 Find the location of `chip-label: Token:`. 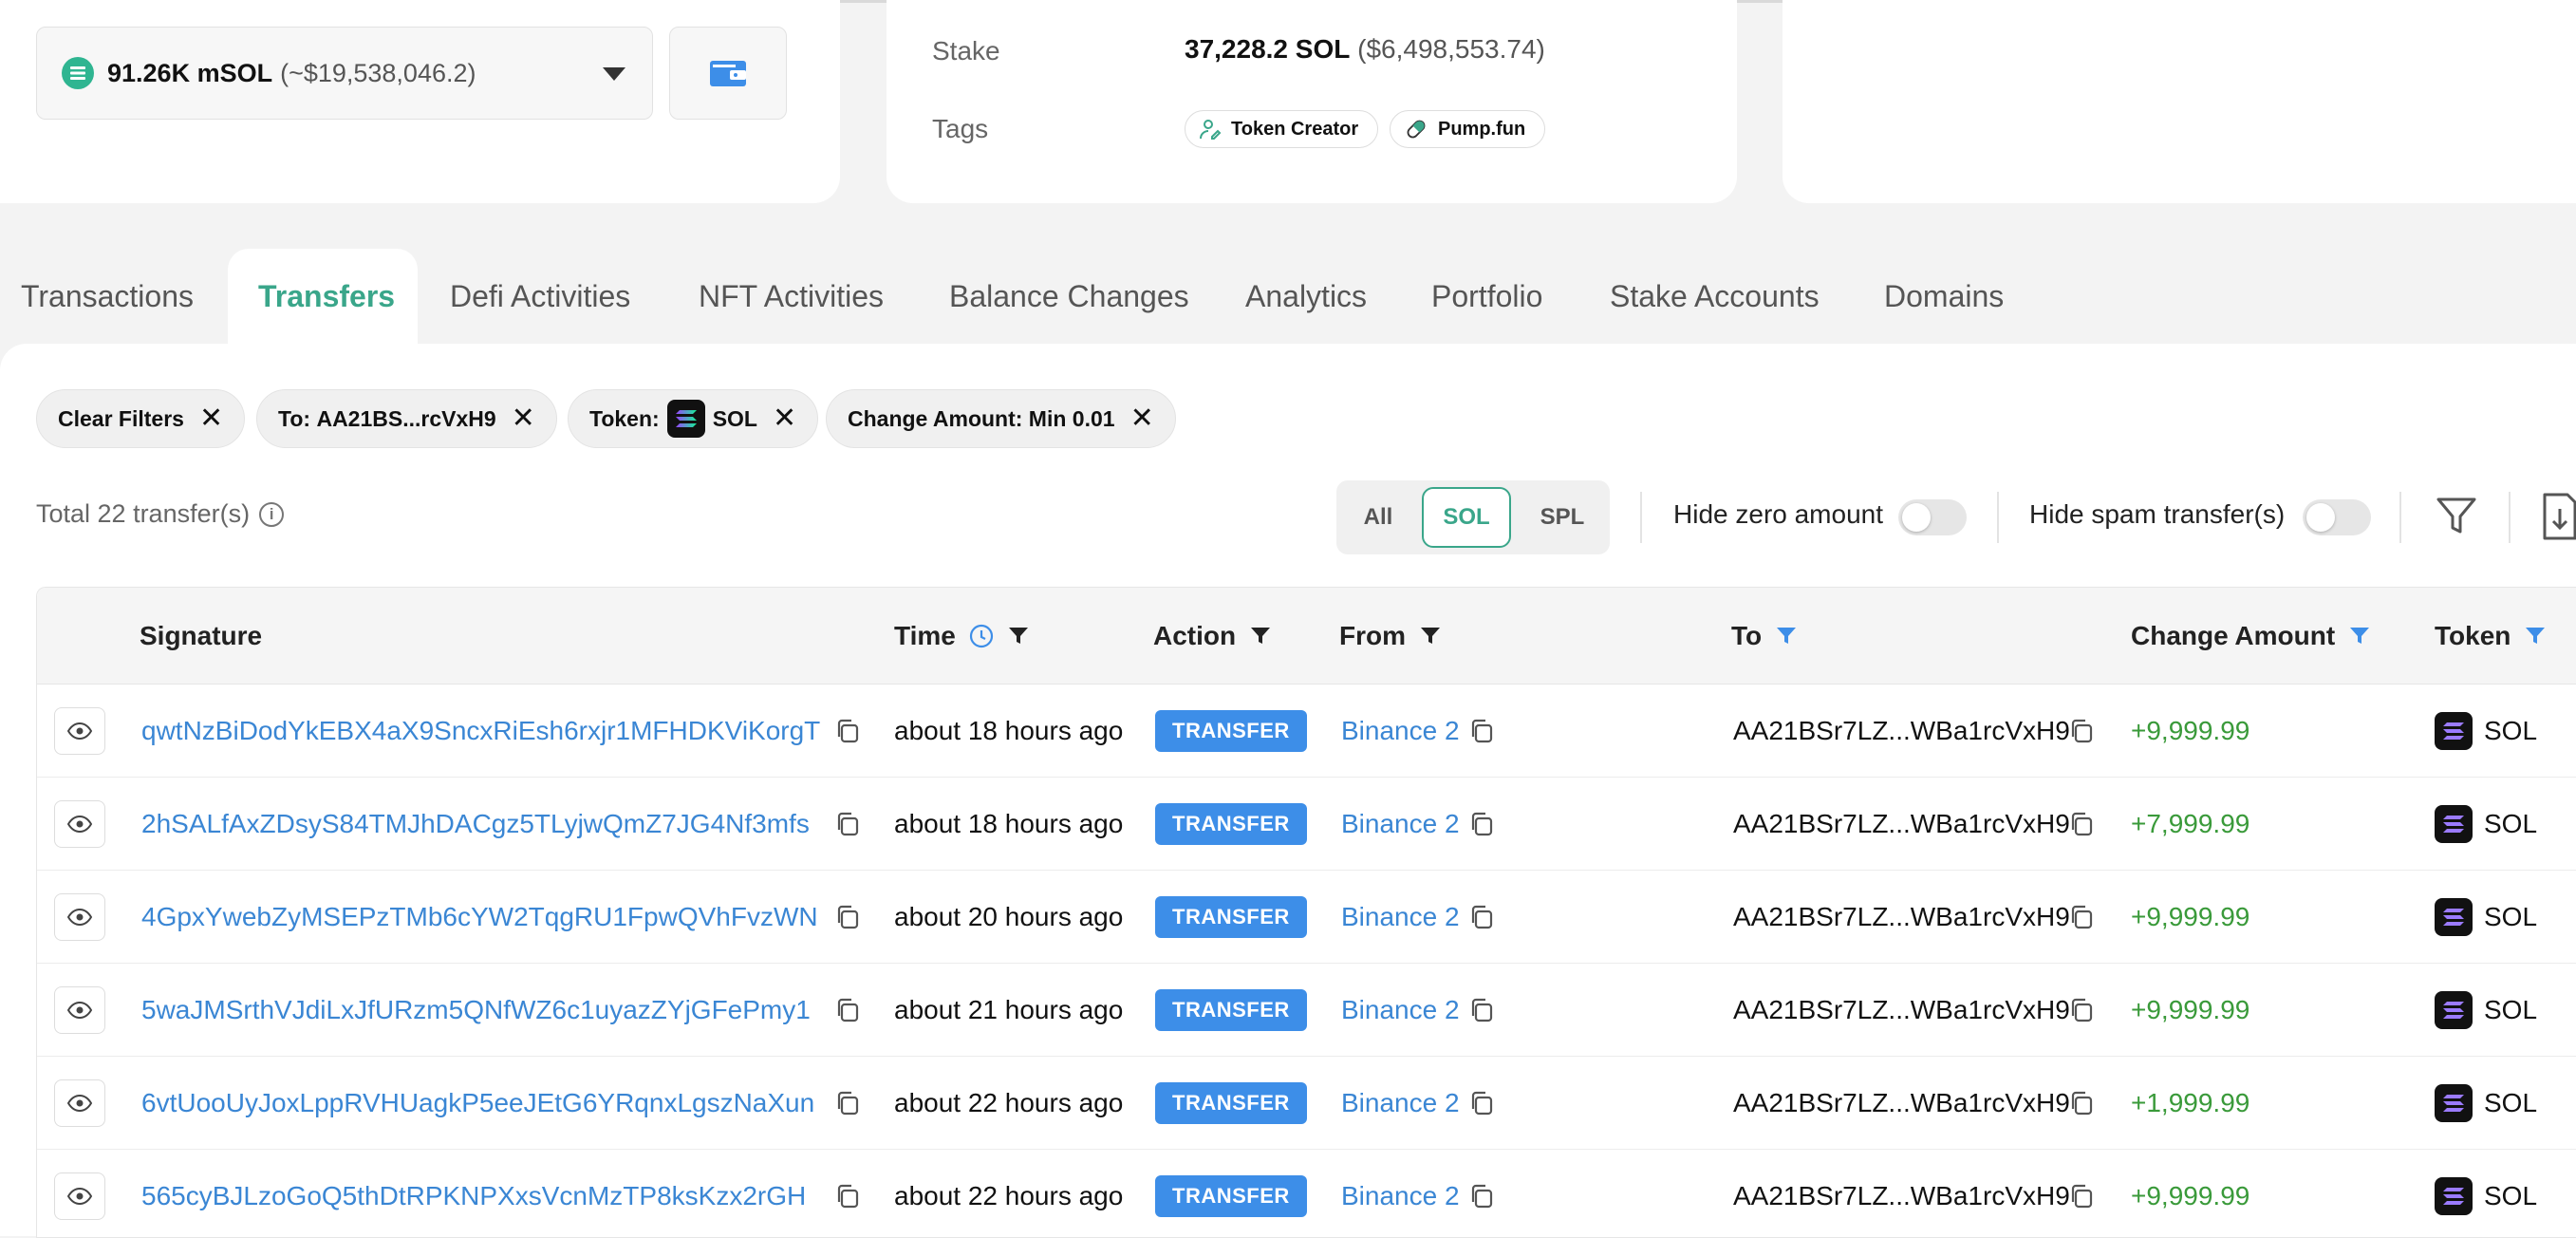

chip-label: Token: is located at coordinates (624, 418).